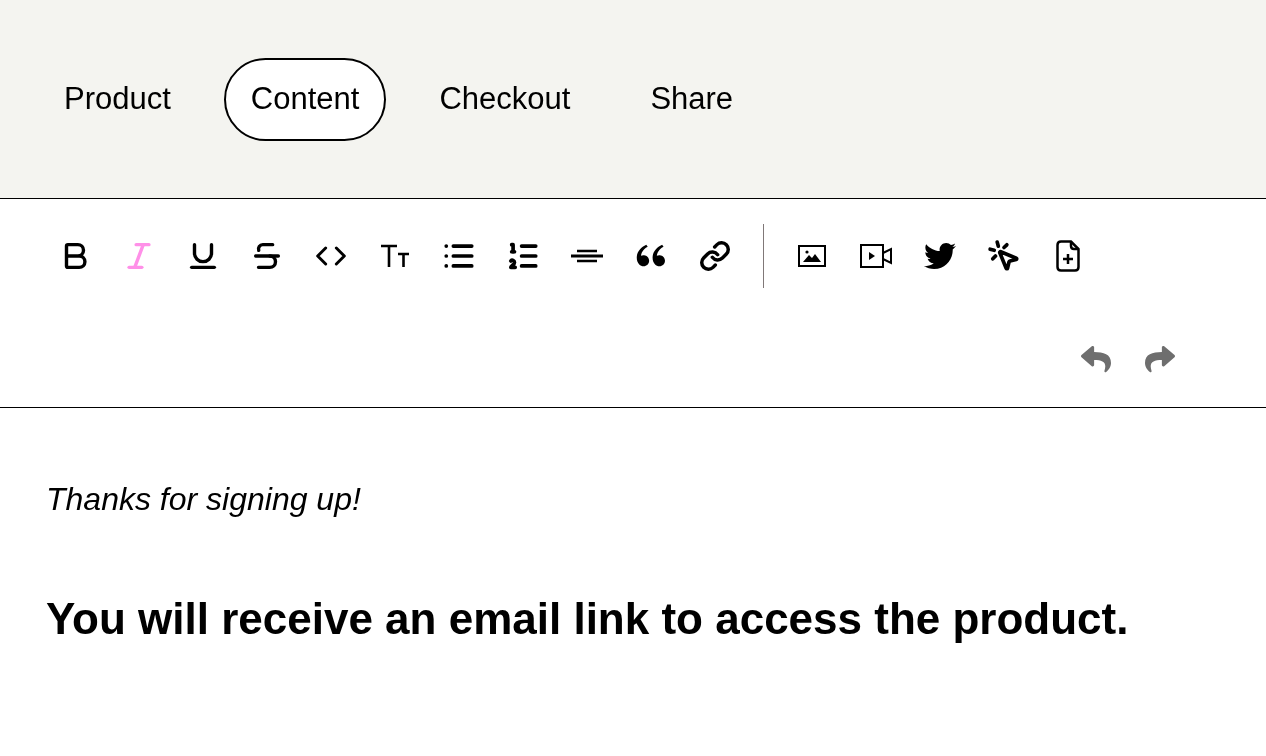 This screenshot has height=756, width=1266. Describe the element at coordinates (1004, 256) in the screenshot. I see `cursor-click-icon` at that location.